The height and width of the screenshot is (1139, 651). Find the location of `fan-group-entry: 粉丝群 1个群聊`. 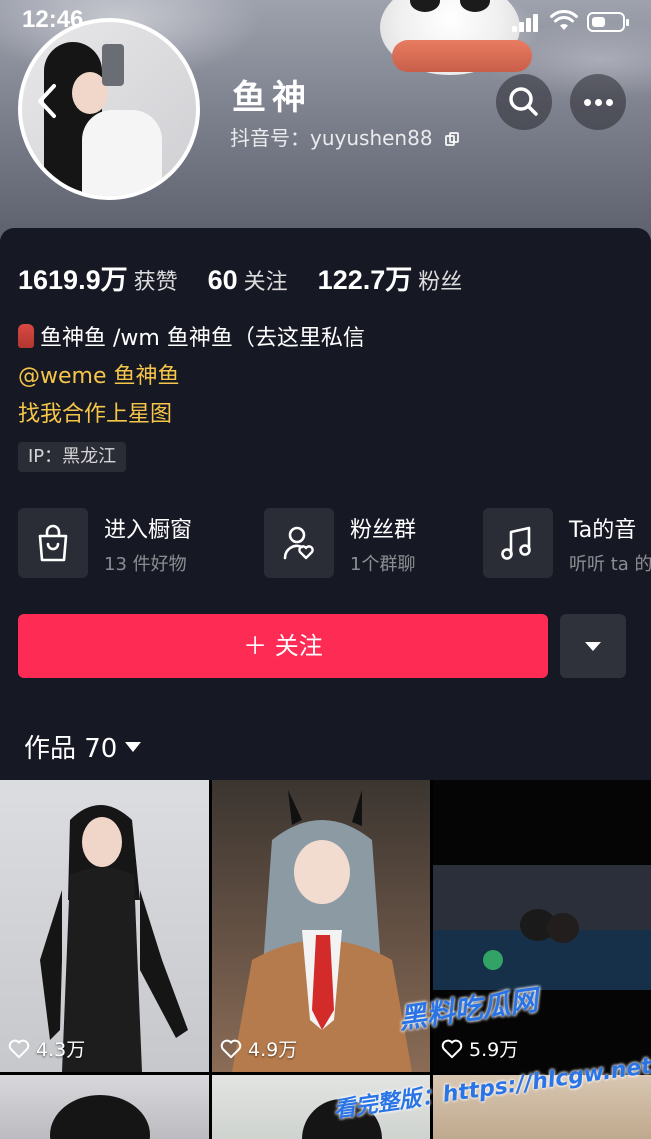

fan-group-entry: 粉丝群 1个群聊 is located at coordinates (369, 544).